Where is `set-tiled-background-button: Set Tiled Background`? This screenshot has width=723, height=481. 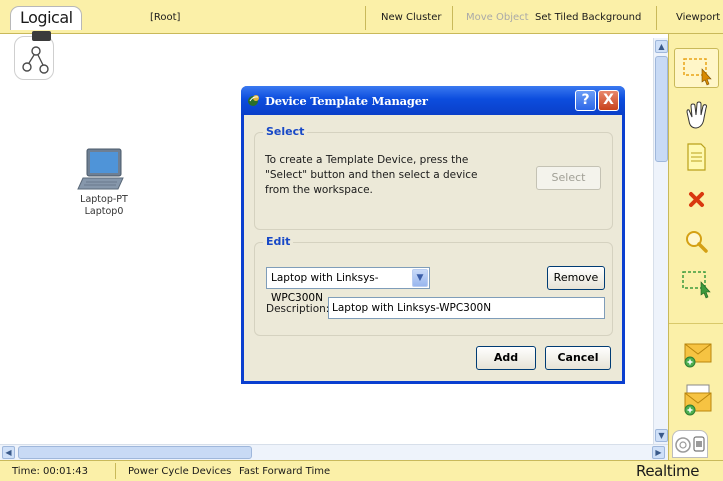
set-tiled-background-button: Set Tiled Background is located at coordinates (588, 18).